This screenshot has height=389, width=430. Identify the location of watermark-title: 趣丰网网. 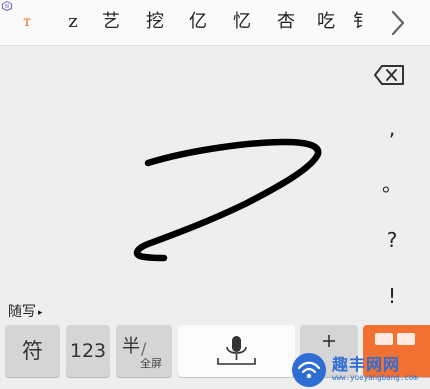
(366, 364).